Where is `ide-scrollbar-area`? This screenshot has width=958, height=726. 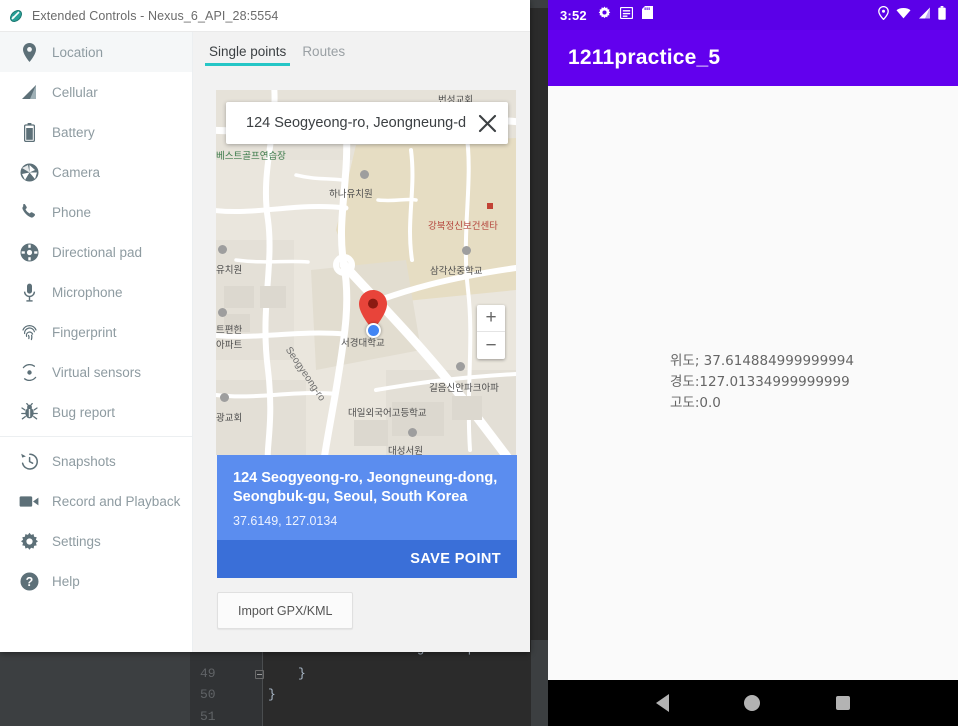
ide-scrollbar-area is located at coordinates (539, 683).